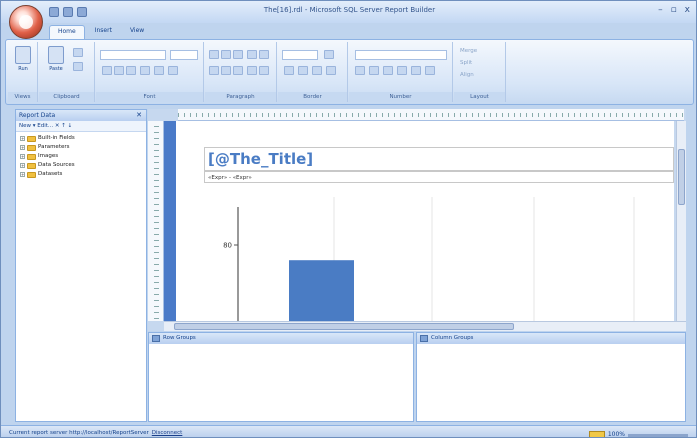 This screenshot has height=438, width=697. What do you see at coordinates (303, 70) in the screenshot?
I see `borders-icon` at bounding box center [303, 70].